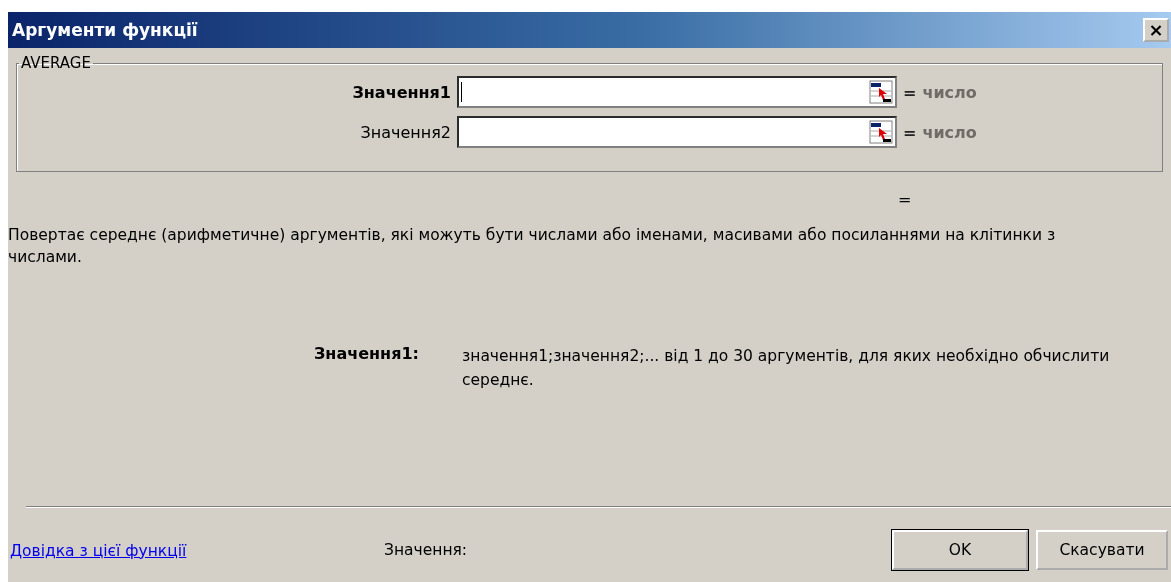  Describe the element at coordinates (98, 550) in the screenshot. I see `help-link: Довідка з цієї функції` at that location.